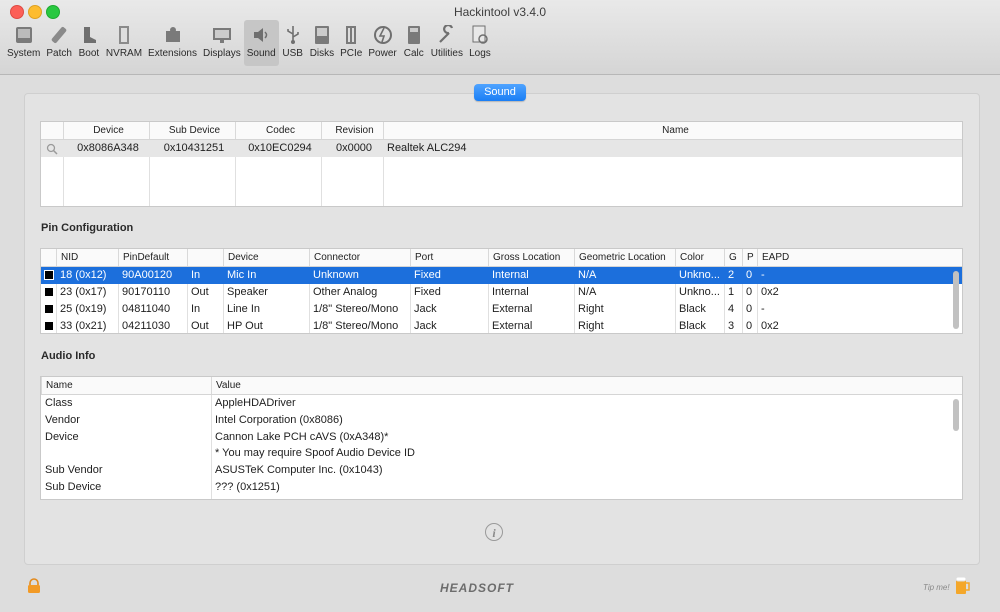 The height and width of the screenshot is (612, 1000). I want to click on cell-text: 3, so click(731, 326).